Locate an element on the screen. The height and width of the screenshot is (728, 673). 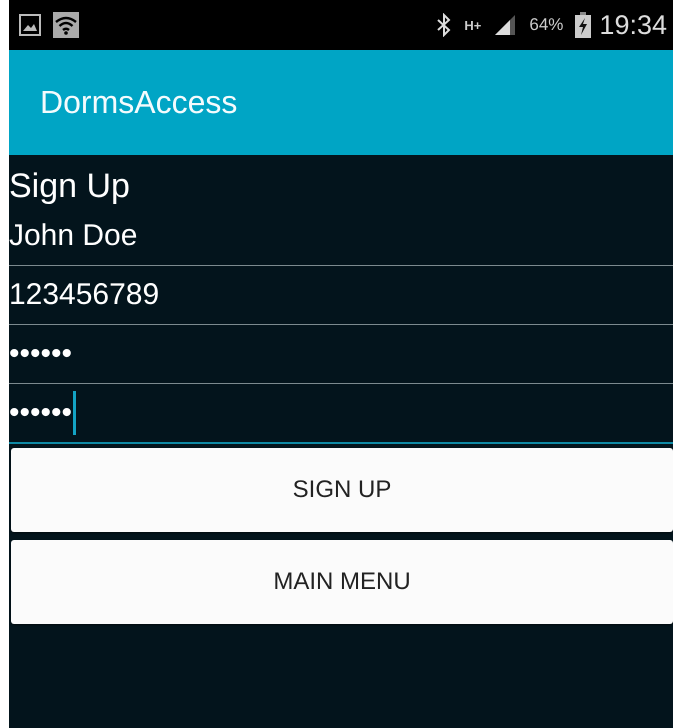
action-button: MAIN MENU is located at coordinates (342, 582).